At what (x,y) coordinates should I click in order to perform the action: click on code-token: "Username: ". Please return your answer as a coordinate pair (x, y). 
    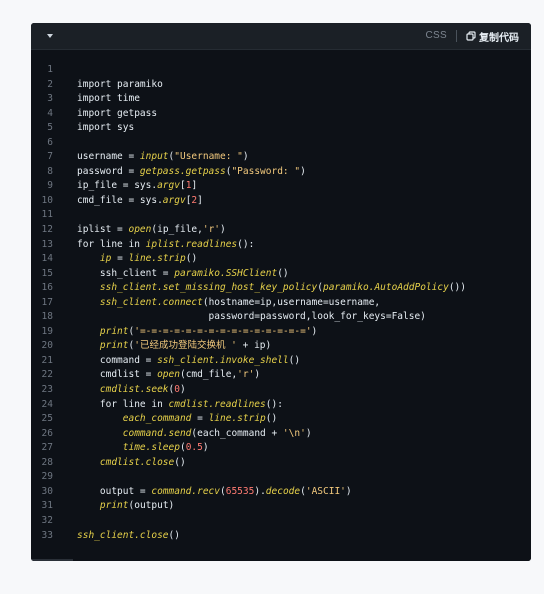
    Looking at the image, I should click on (208, 157).